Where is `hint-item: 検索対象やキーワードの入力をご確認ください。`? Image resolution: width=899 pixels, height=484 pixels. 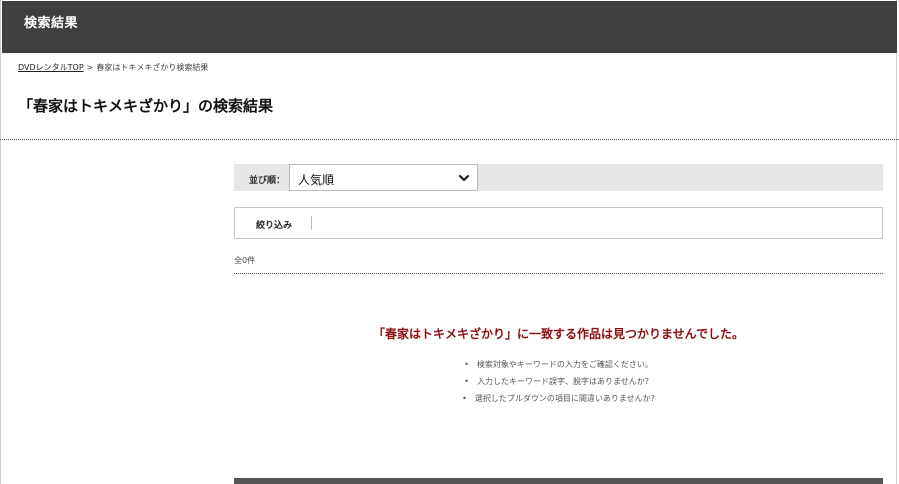 hint-item: 検索対象やキーワードの入力をご確認ください。 is located at coordinates (558, 364).